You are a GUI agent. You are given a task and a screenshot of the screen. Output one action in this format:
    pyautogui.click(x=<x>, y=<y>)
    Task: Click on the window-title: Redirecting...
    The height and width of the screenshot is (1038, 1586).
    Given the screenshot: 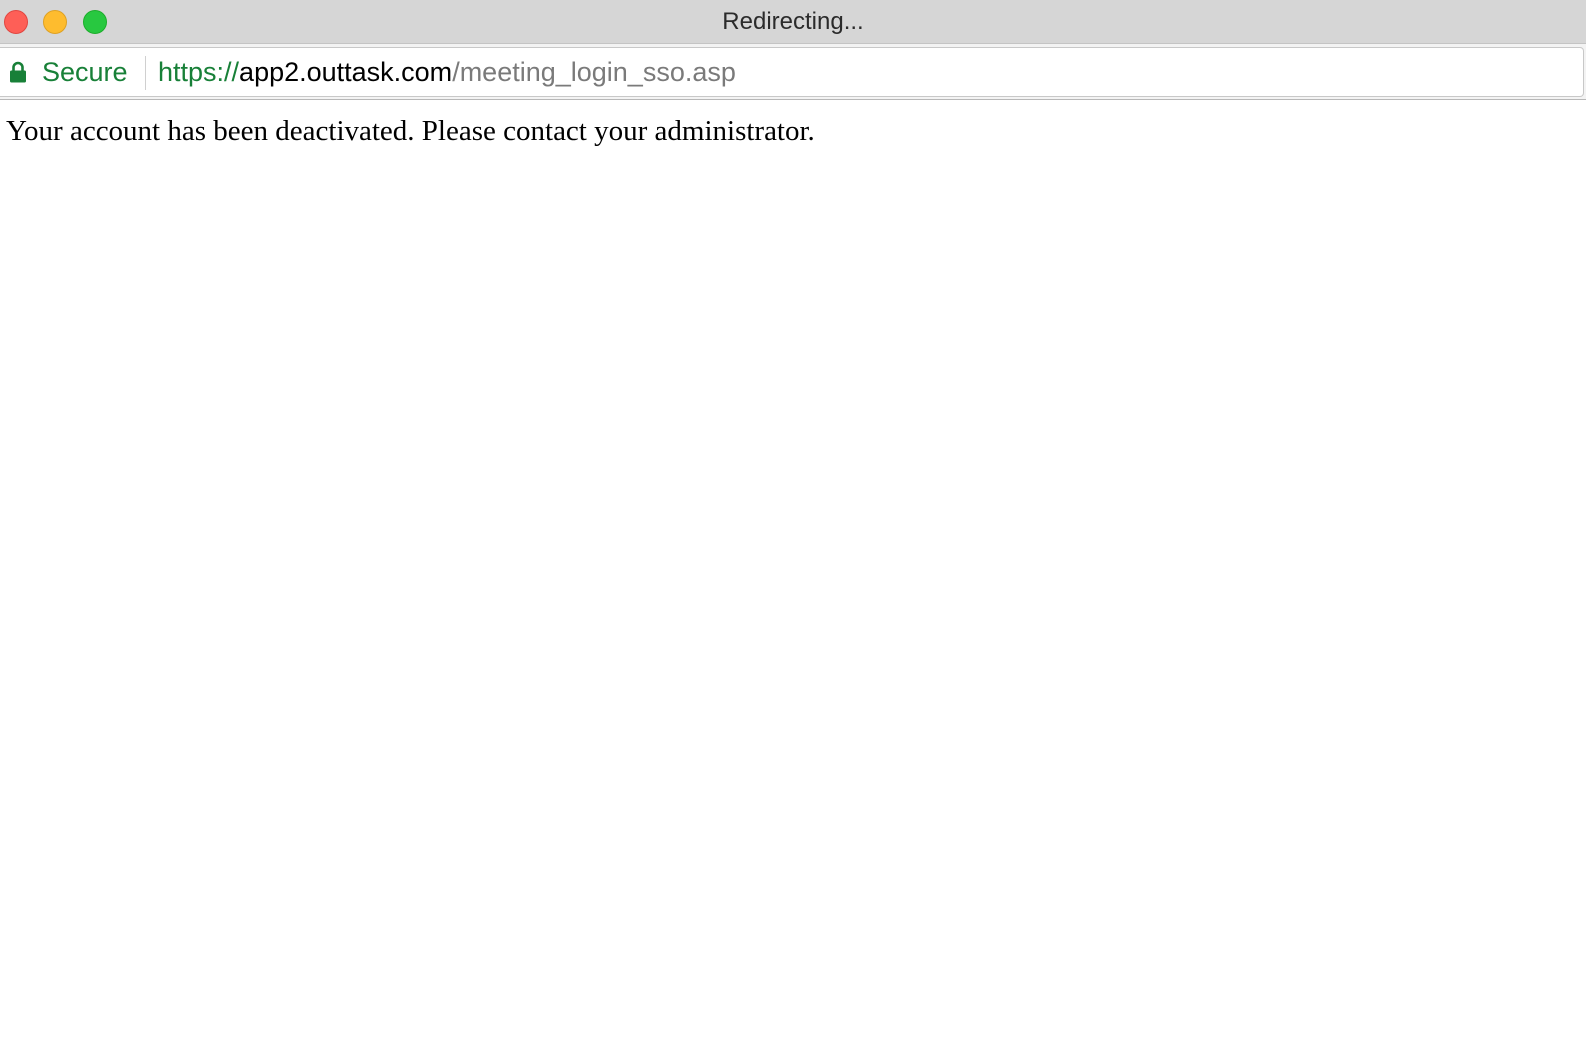 What is the action you would take?
    pyautogui.click(x=793, y=21)
    